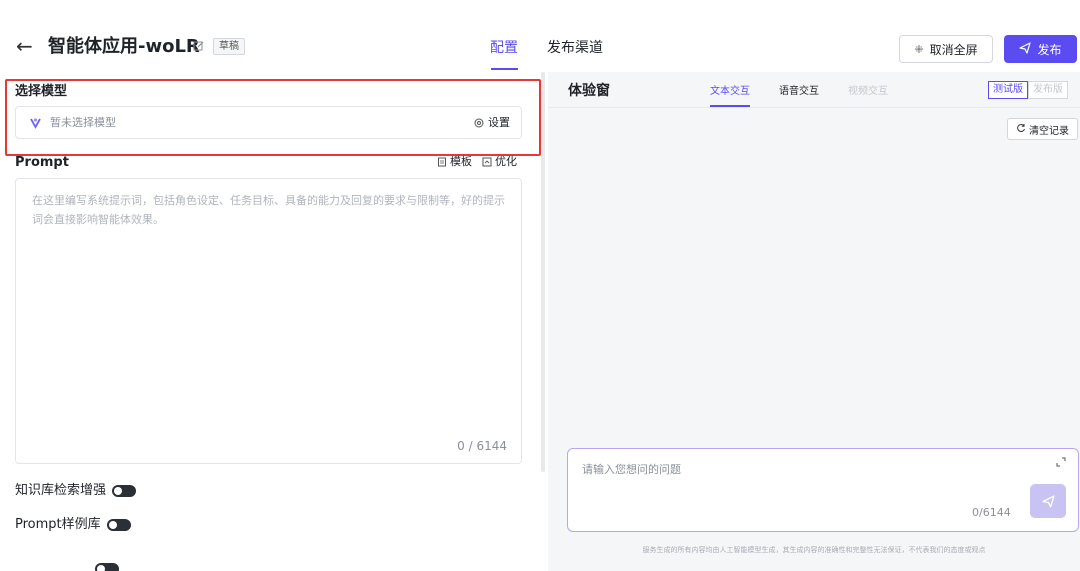 The height and width of the screenshot is (571, 1080). Describe the element at coordinates (589, 91) in the screenshot. I see `experience-title: 体验窗` at that location.